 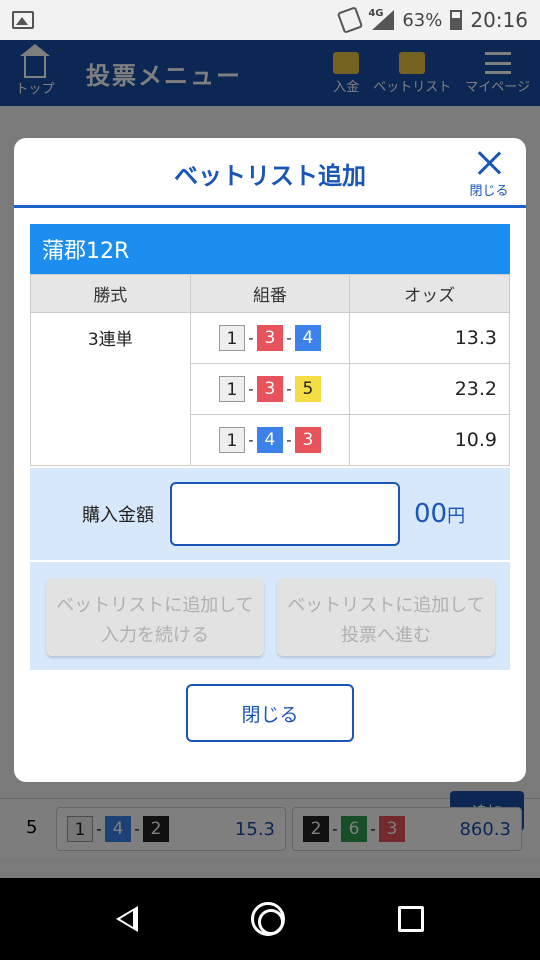 What do you see at coordinates (431, 514) in the screenshot?
I see `amount-suffix-digits: 00` at bounding box center [431, 514].